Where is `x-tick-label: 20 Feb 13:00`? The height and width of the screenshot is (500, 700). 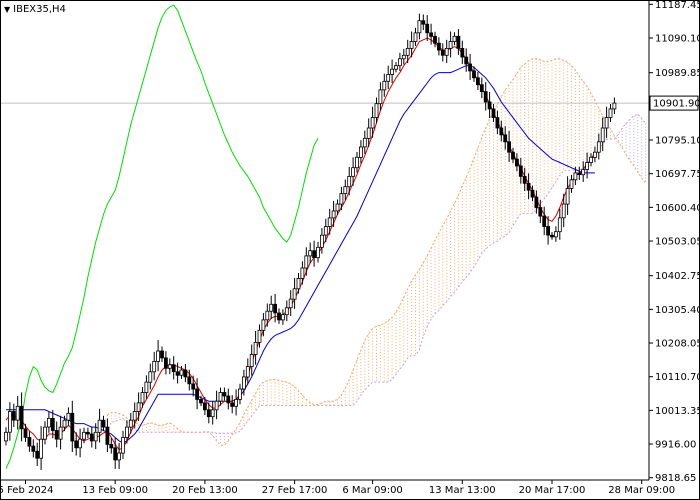
x-tick-label: 20 Feb 13:00 is located at coordinates (205, 490).